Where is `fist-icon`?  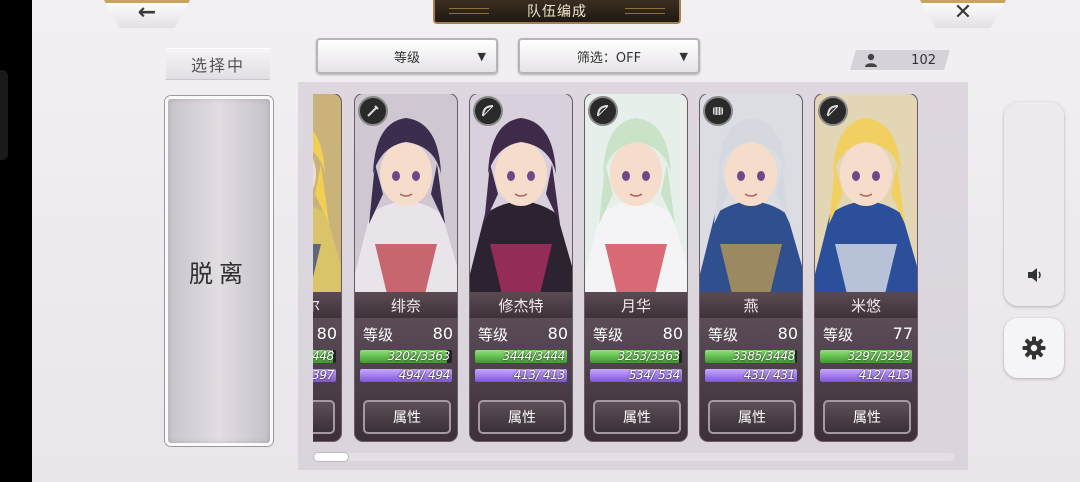 fist-icon is located at coordinates (718, 111).